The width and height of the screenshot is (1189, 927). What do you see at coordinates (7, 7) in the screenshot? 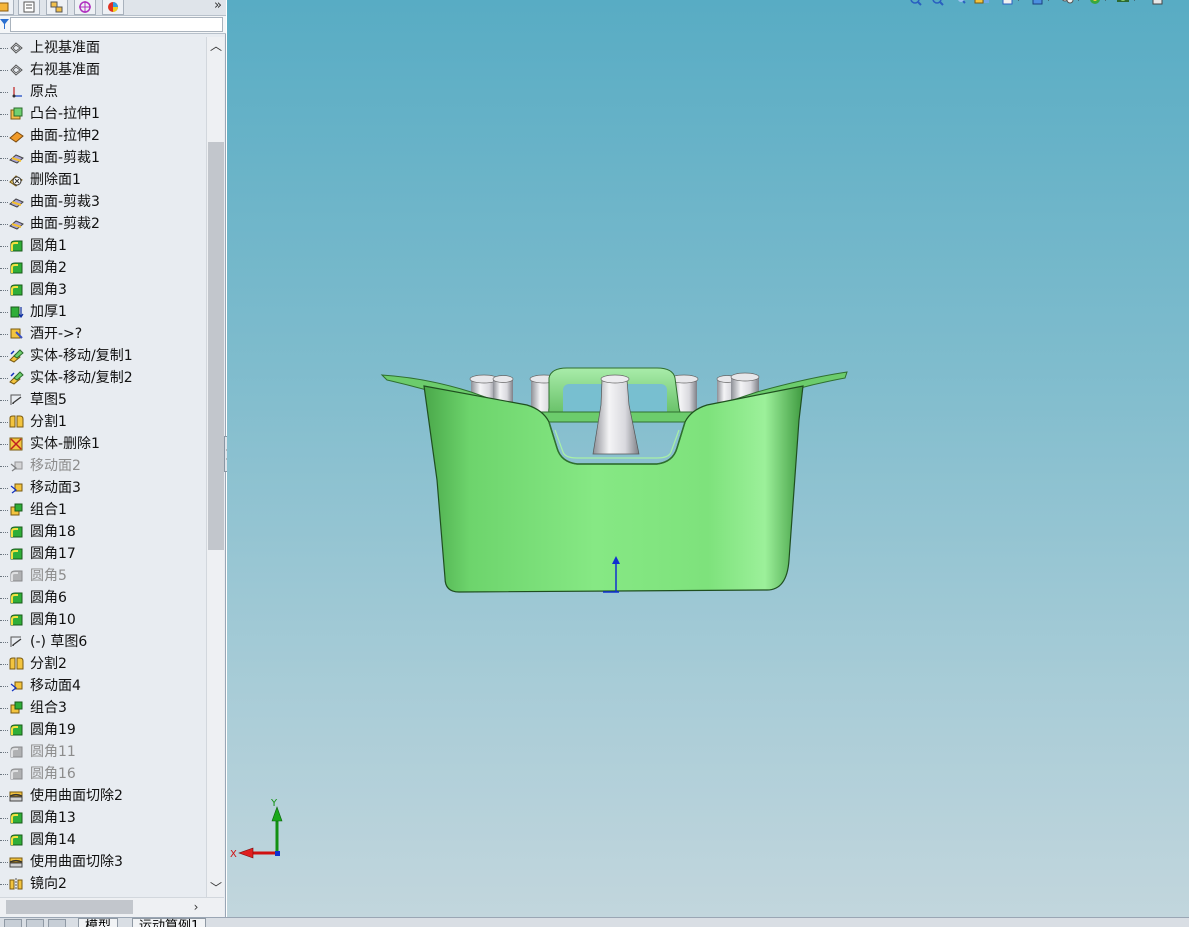
I see `feature-manager-tab` at bounding box center [7, 7].